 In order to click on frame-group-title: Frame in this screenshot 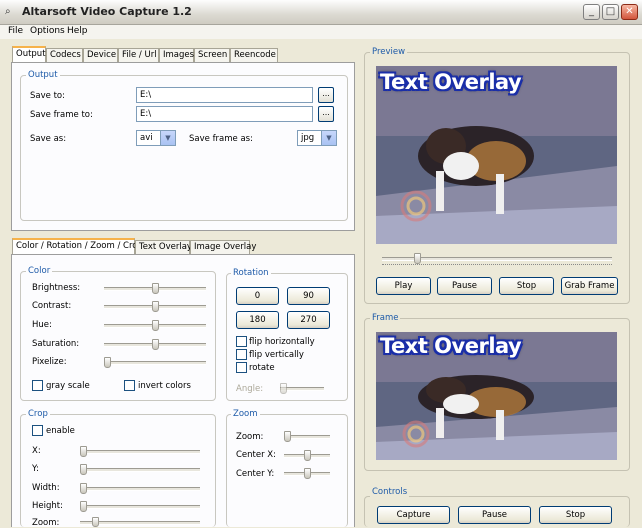, I will do `click(385, 318)`.